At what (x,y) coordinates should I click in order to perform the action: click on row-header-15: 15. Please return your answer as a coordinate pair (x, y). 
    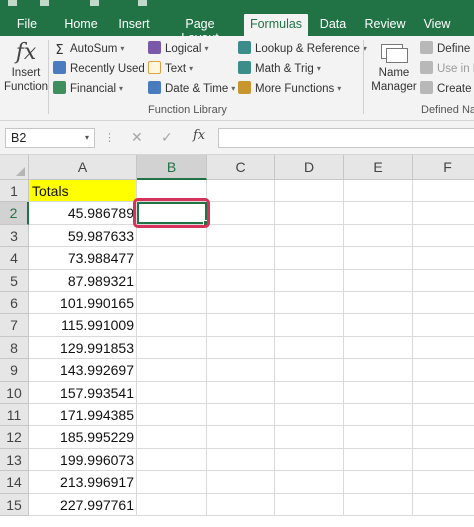
    Looking at the image, I should click on (14, 505).